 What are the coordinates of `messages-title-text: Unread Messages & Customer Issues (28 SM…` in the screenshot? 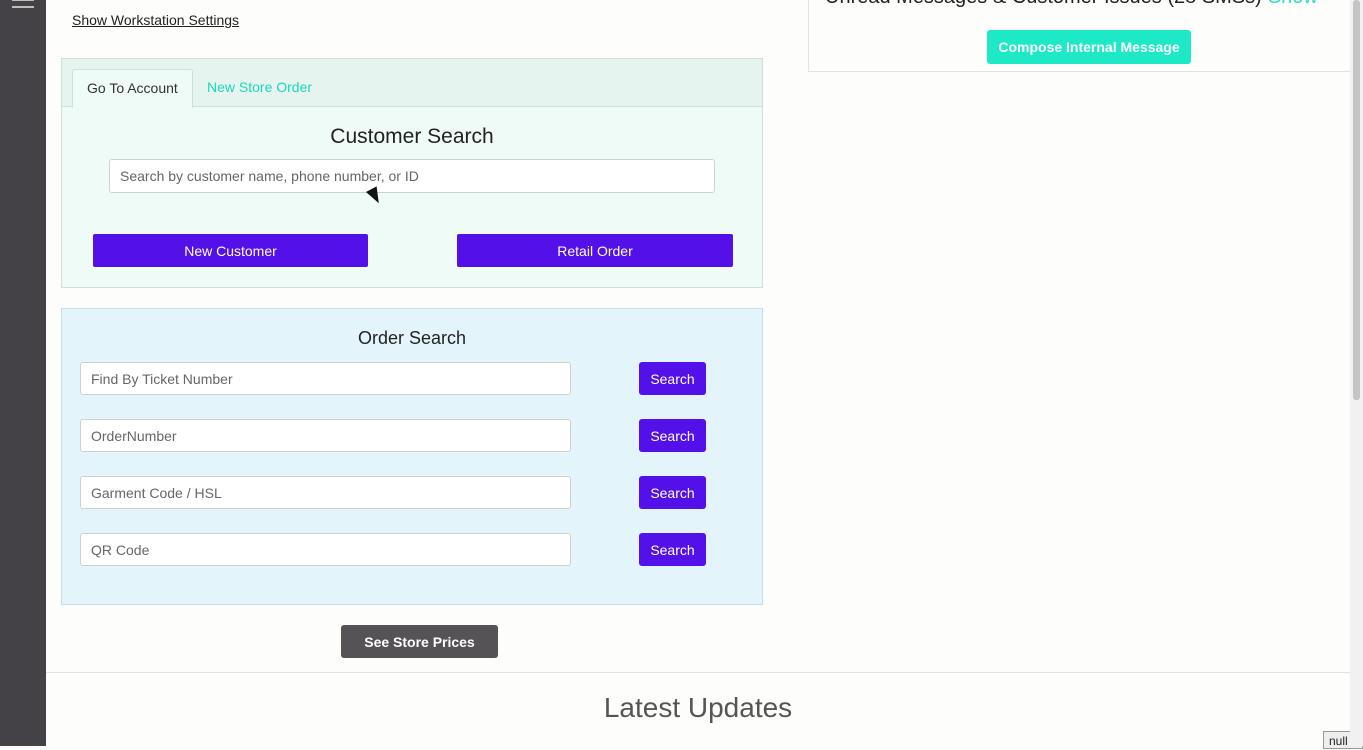 It's located at (1043, 4).